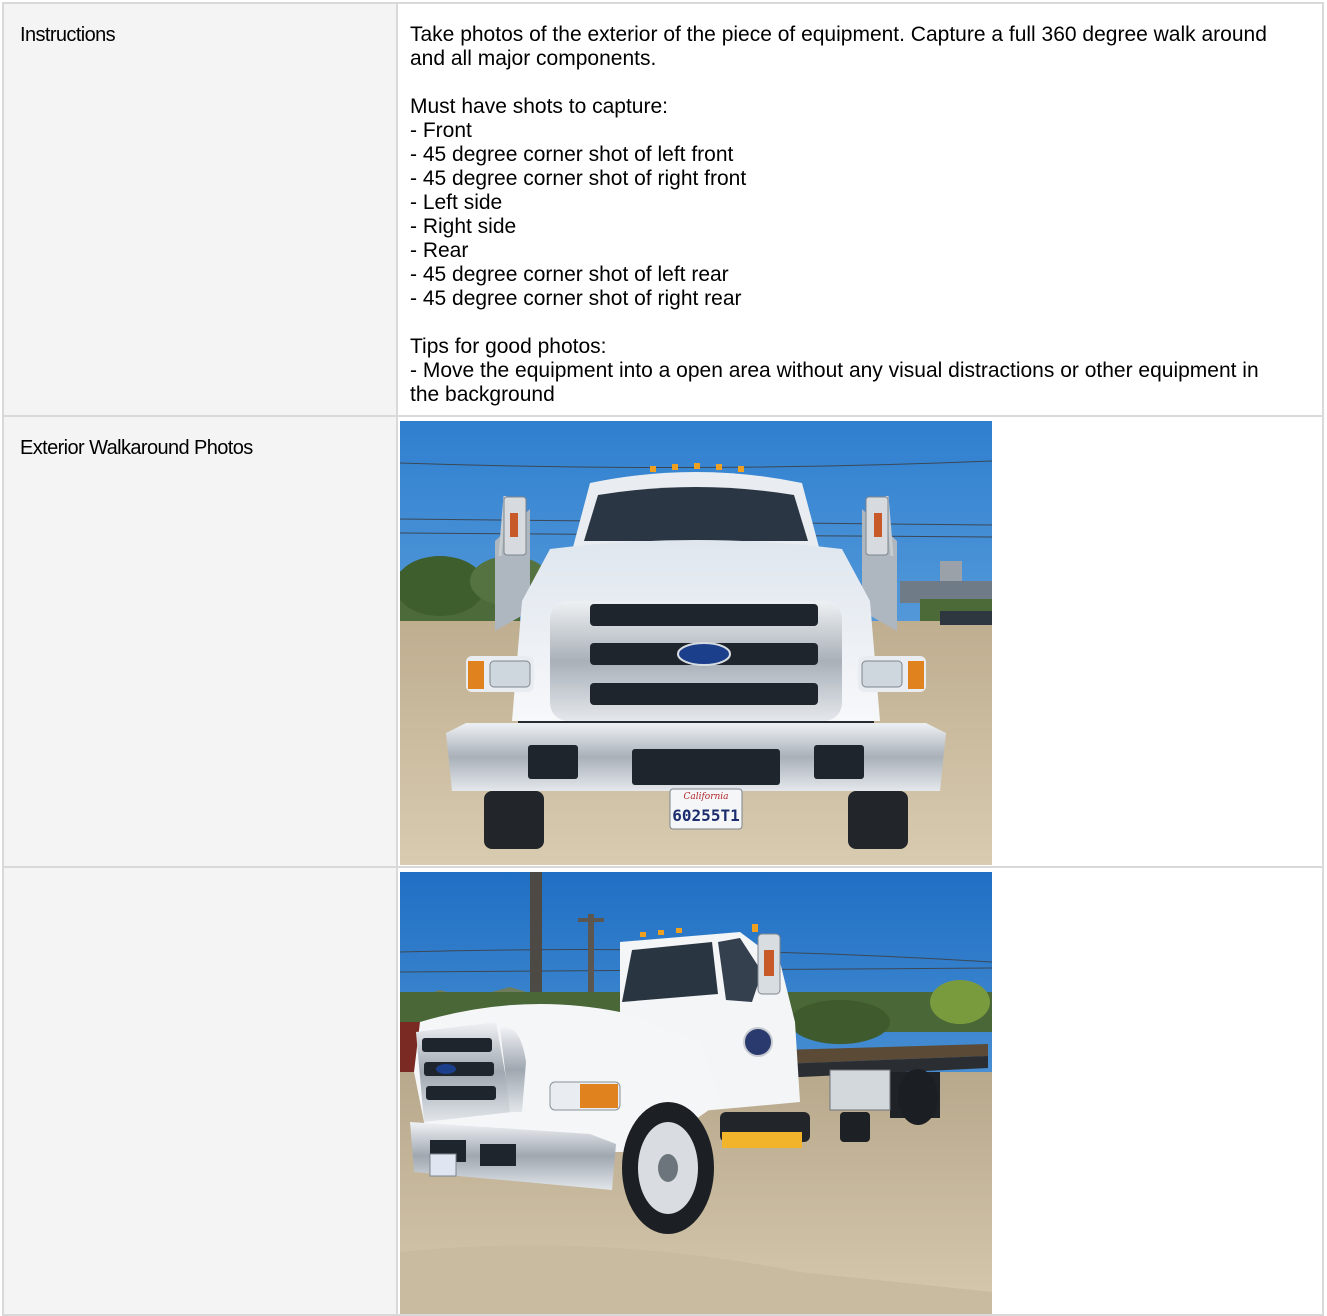 The width and height of the screenshot is (1327, 1316). Describe the element at coordinates (705, 797) in the screenshot. I see `plate-state: California` at that location.